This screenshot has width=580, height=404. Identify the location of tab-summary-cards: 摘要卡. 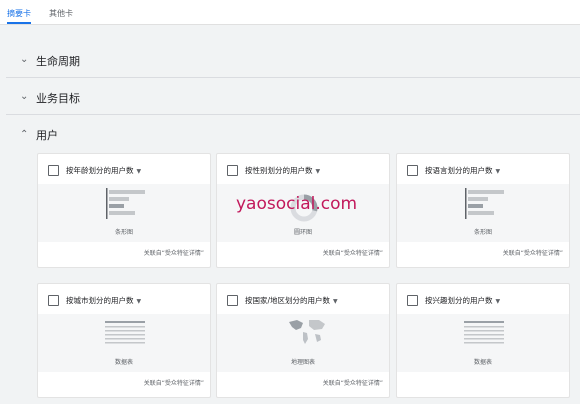
(19, 13).